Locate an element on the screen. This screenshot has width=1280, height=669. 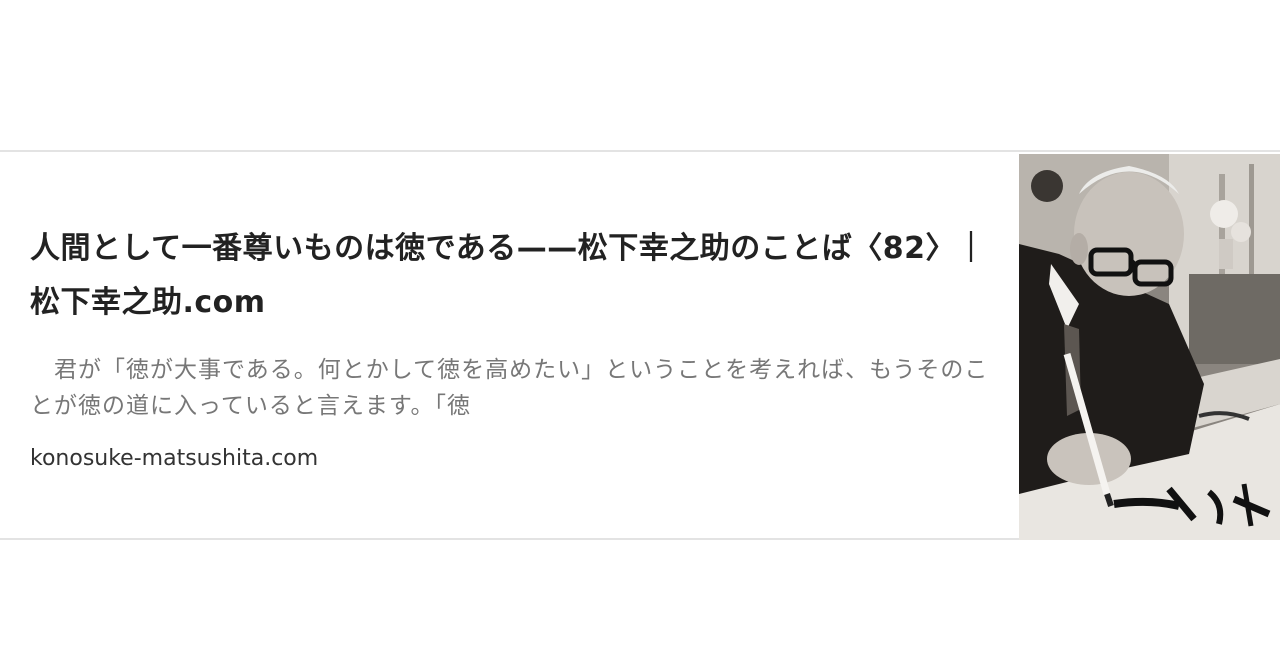
photo-calligraphy-portrait is located at coordinates (1149, 347).